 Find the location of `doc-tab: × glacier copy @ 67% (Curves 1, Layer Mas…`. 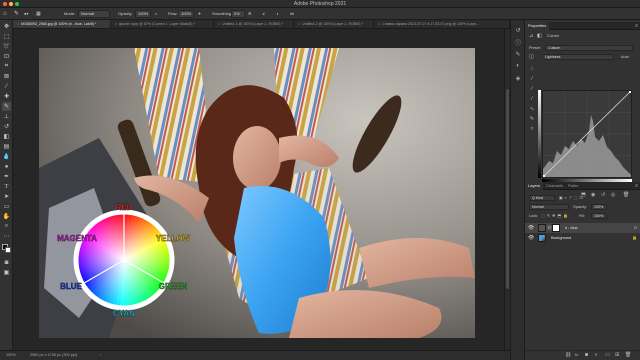

doc-tab: × glacier copy @ 67% (Curves 1, Layer Mas… is located at coordinates (162, 24).